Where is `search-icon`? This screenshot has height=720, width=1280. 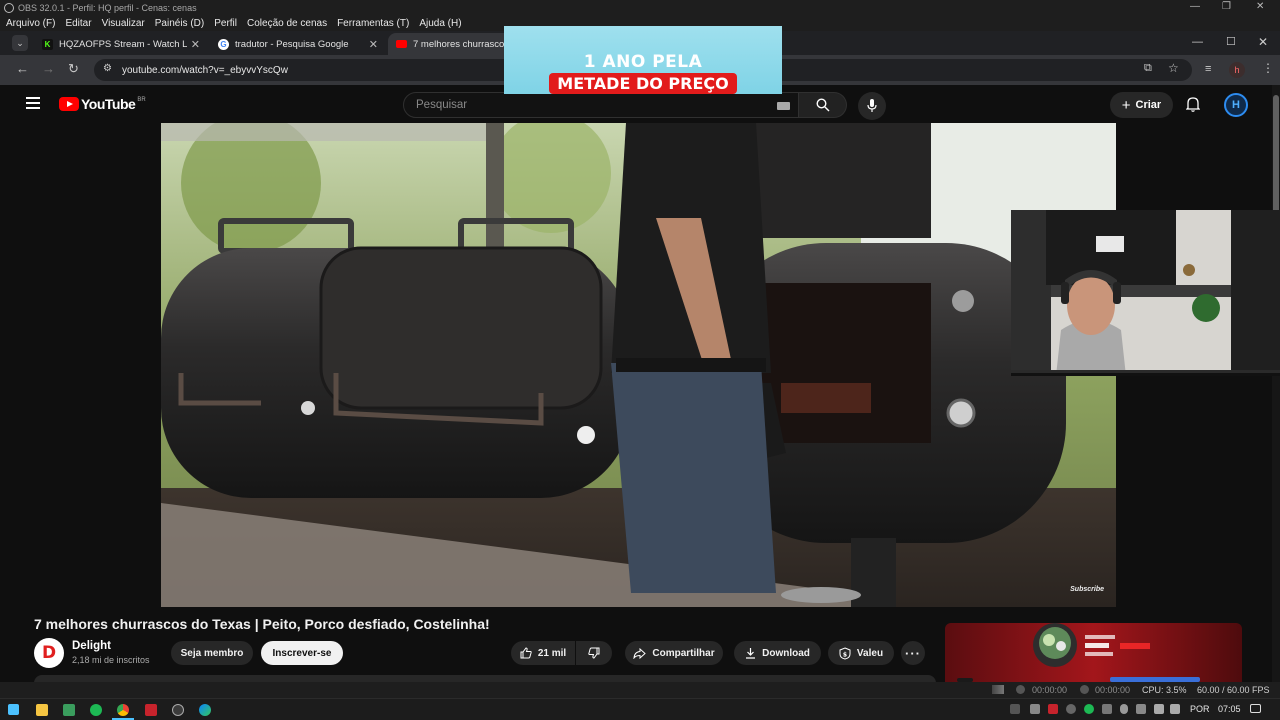 search-icon is located at coordinates (822, 105).